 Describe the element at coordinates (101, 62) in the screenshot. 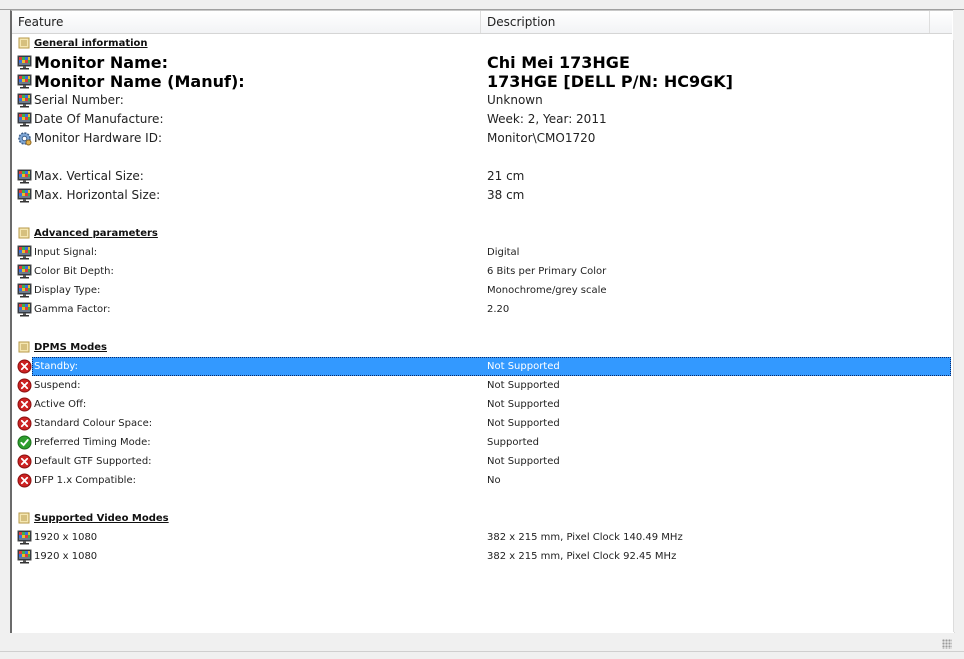

I see `feature-label: Monitor Name:` at that location.